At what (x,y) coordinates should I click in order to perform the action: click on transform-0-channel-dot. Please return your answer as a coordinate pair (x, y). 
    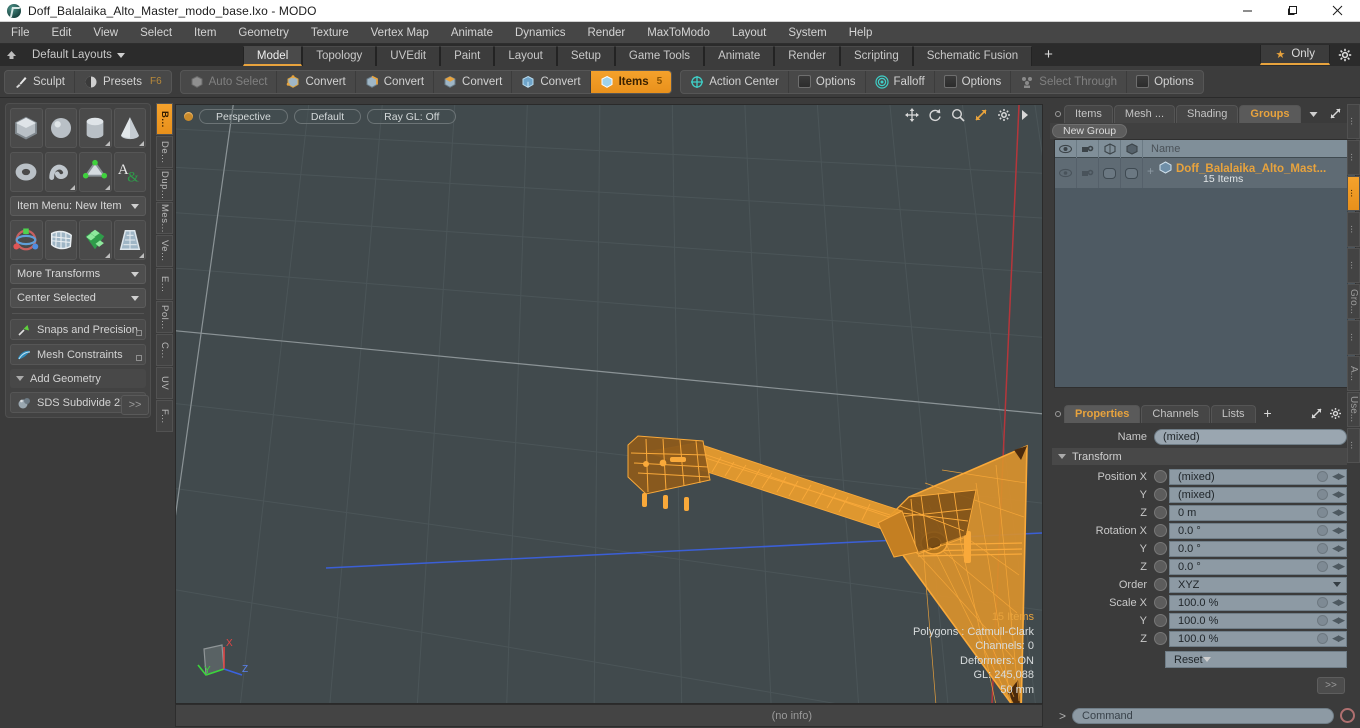
    Looking at the image, I should click on (1322, 476).